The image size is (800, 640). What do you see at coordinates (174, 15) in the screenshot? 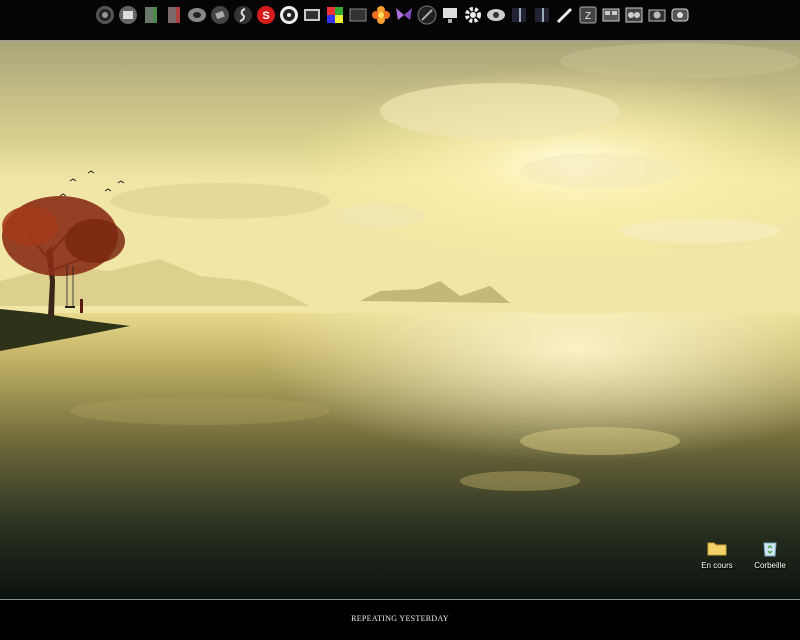
I see `book-red-icon` at bounding box center [174, 15].